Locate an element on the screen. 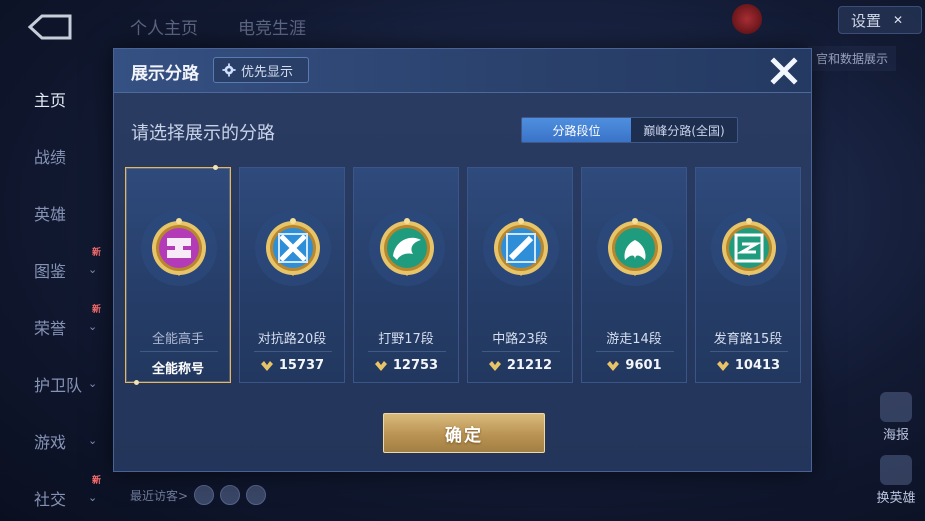 Image resolution: width=925 pixels, height=521 pixels. sidebar-item: 主页 is located at coordinates (55, 98).